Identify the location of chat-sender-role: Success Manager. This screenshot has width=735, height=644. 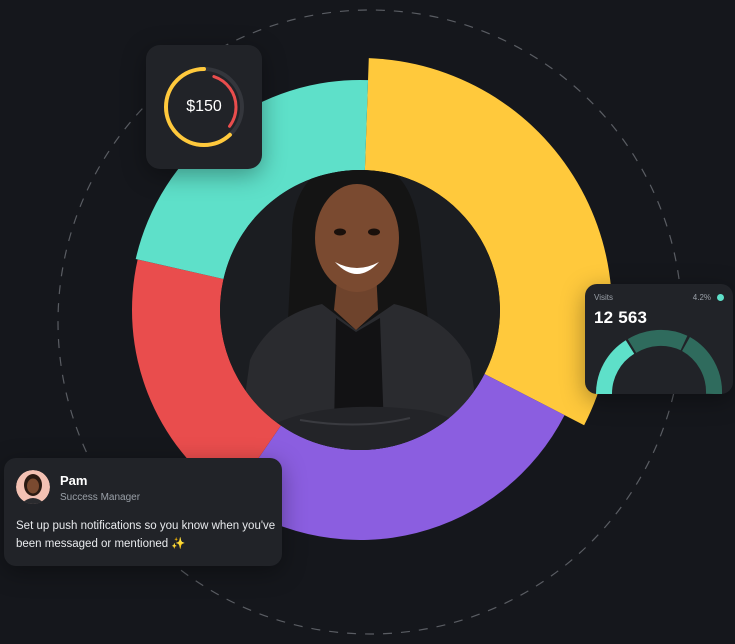
(100, 497).